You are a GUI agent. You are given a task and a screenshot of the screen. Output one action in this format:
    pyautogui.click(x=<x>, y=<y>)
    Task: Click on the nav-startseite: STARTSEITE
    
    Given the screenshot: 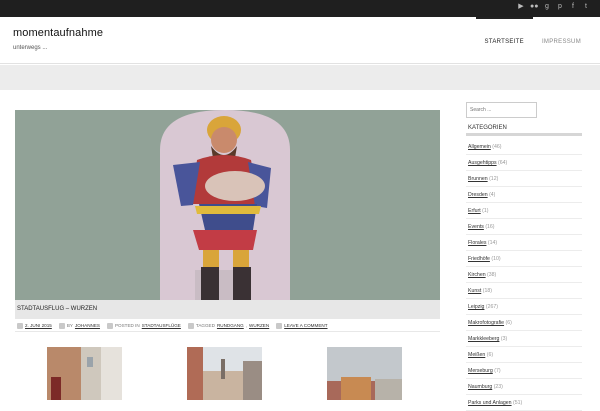 What is the action you would take?
    pyautogui.click(x=504, y=40)
    